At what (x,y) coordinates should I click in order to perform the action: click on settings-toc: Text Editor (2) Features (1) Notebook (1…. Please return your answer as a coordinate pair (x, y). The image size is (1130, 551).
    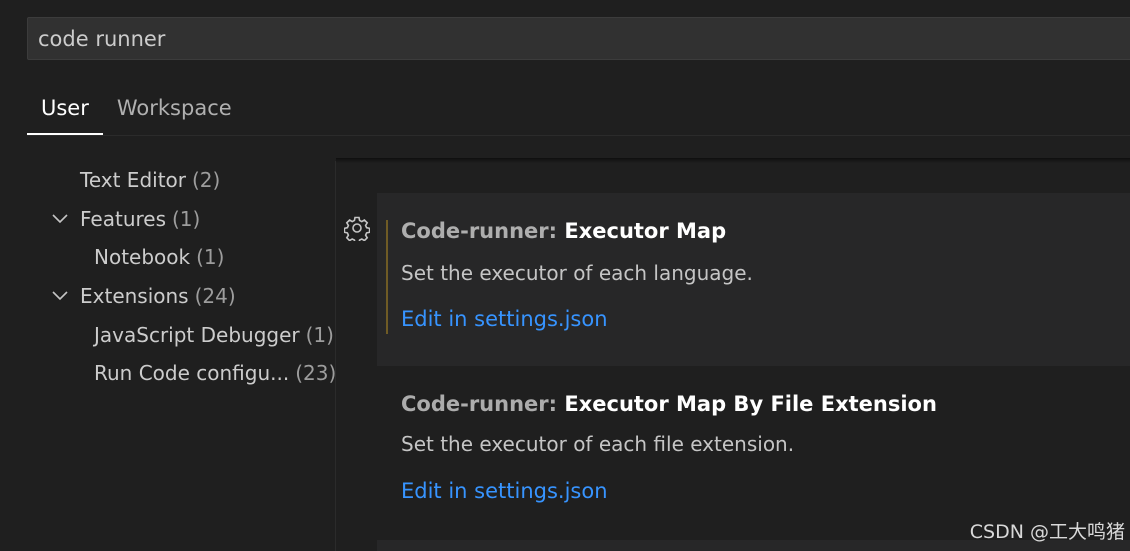
    Looking at the image, I should click on (188, 277).